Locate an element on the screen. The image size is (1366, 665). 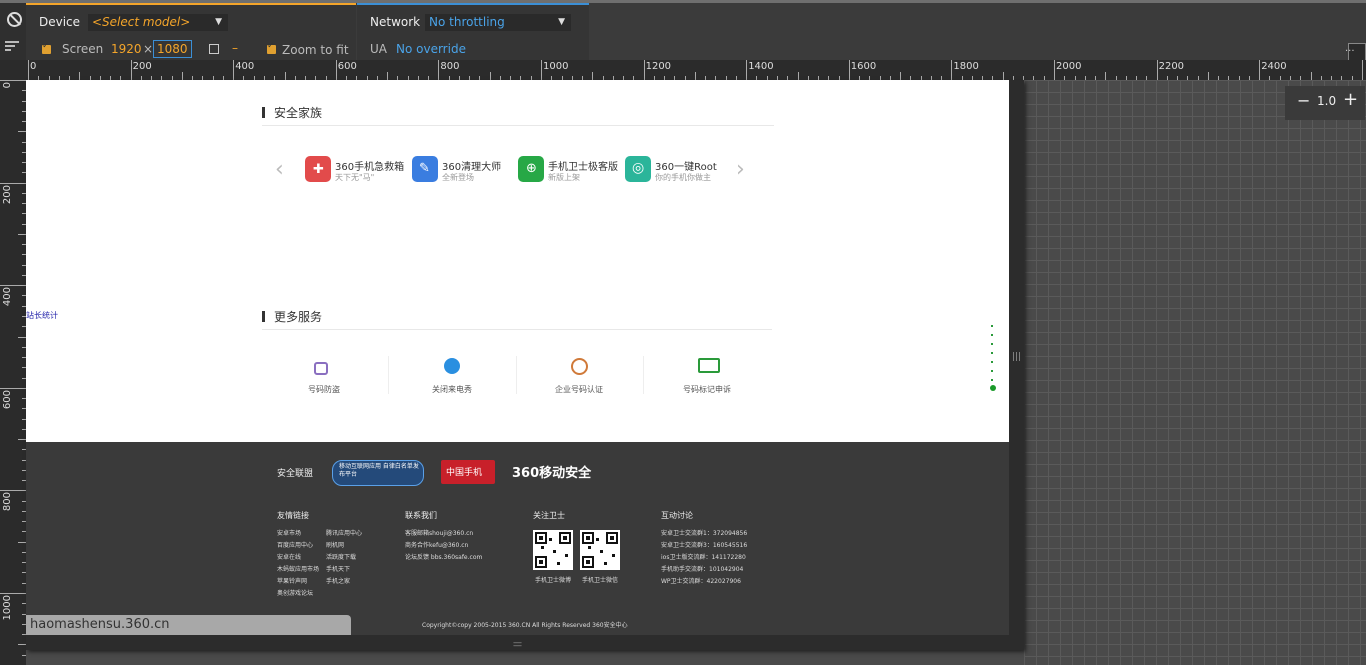
ruler-label: 1200 is located at coordinates (658, 66).